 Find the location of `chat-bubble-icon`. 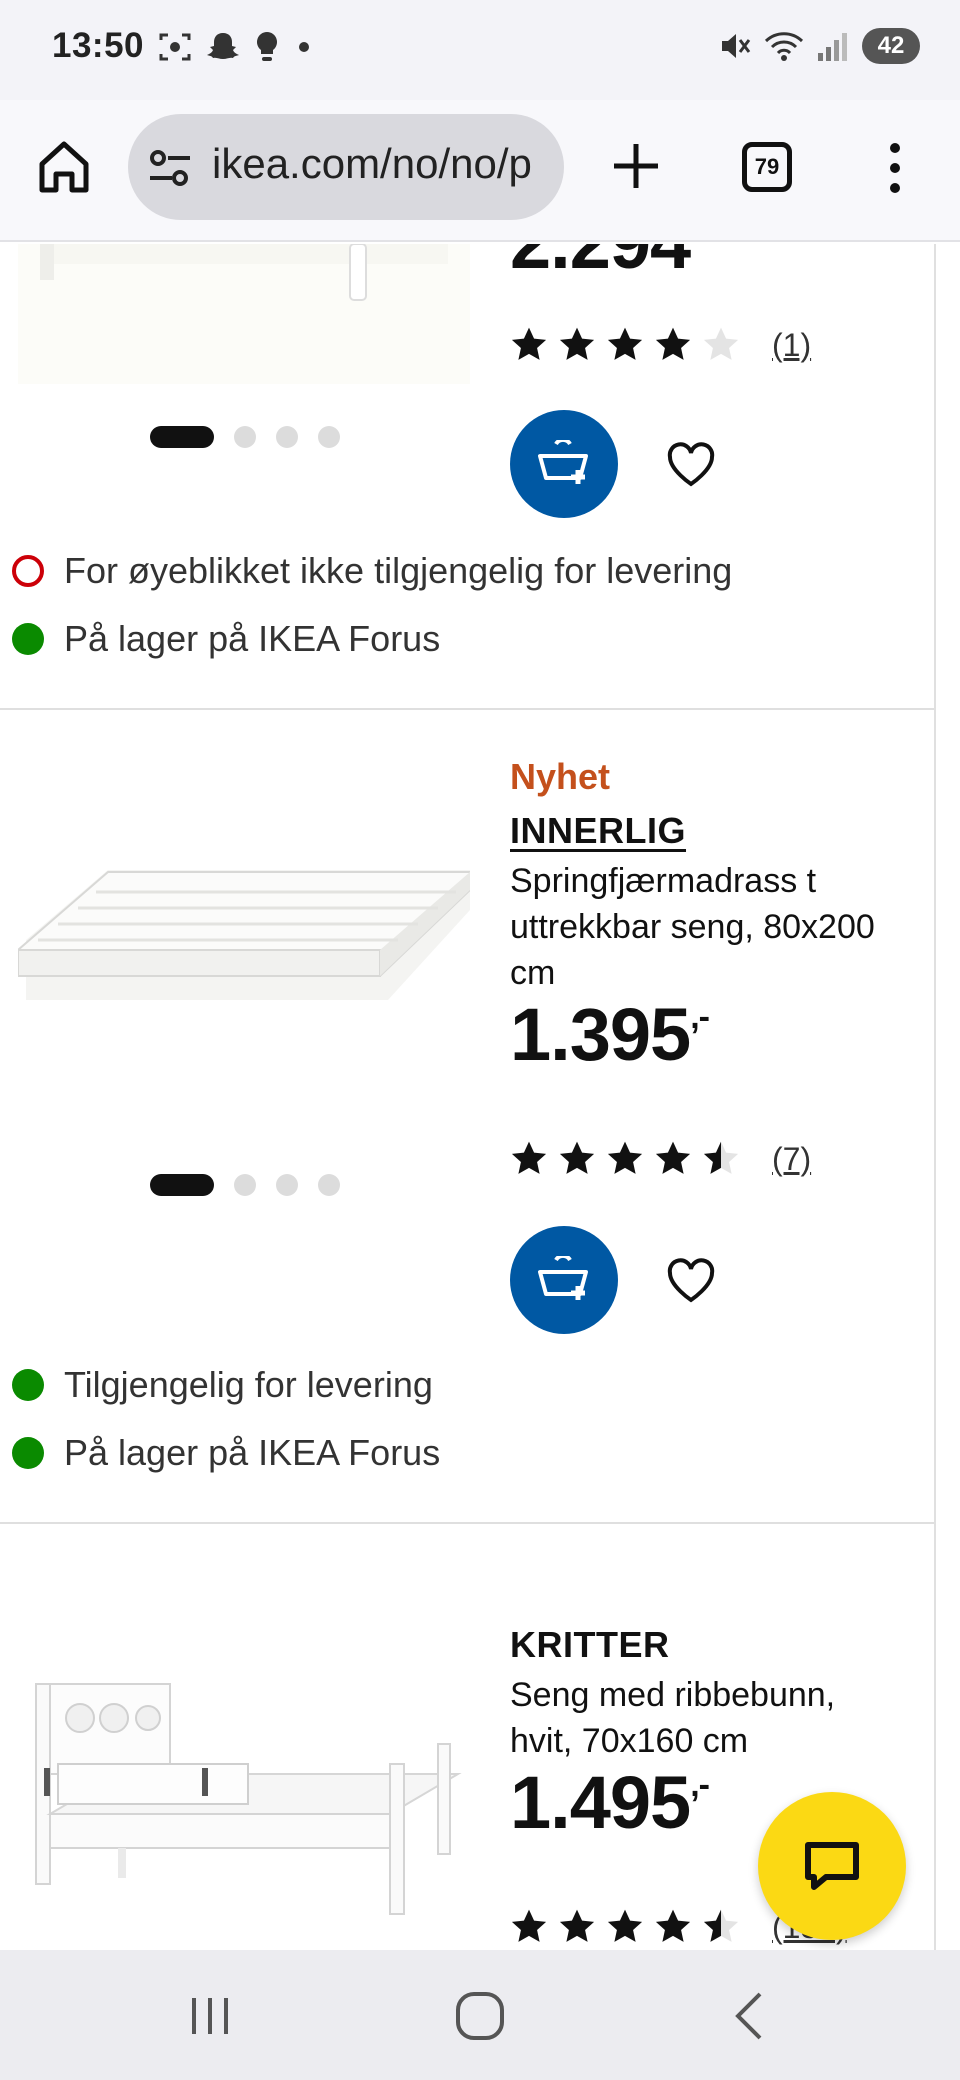

chat-bubble-icon is located at coordinates (832, 1866).